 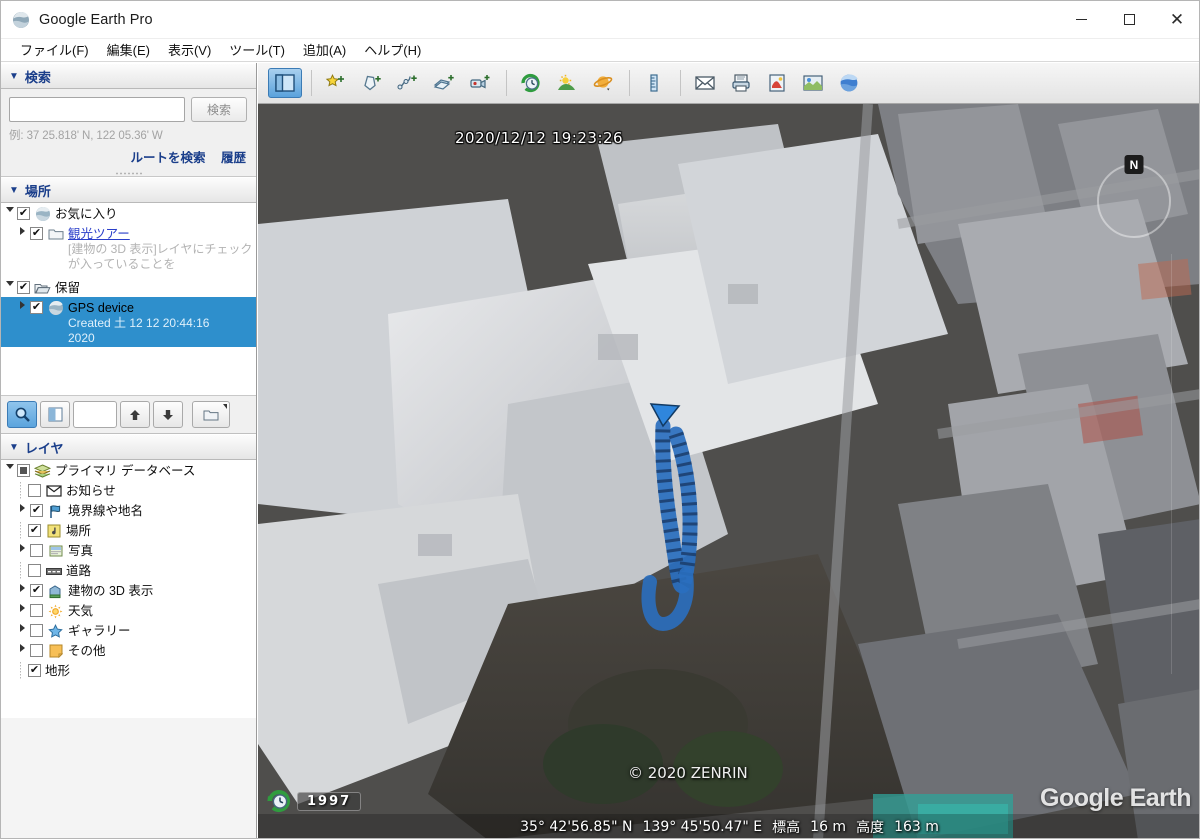 I want to click on polygon-icon, so click(x=372, y=83).